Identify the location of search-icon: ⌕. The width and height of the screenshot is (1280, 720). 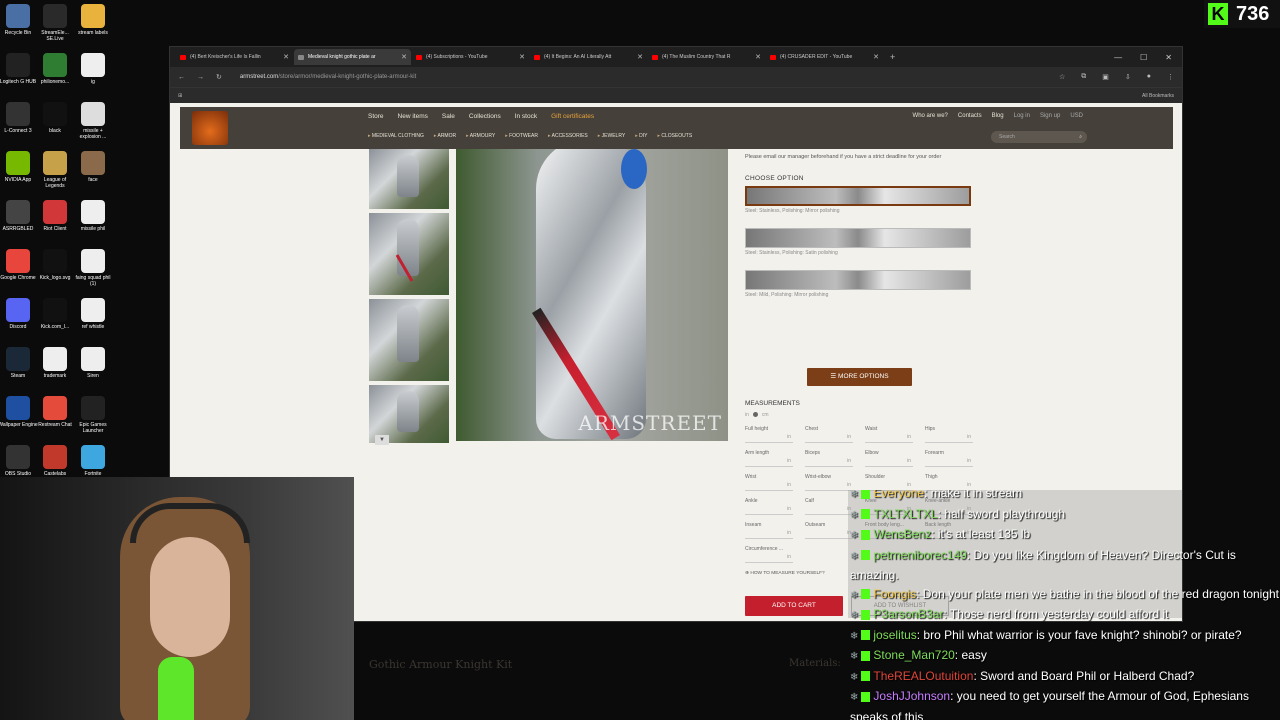
(1080, 137).